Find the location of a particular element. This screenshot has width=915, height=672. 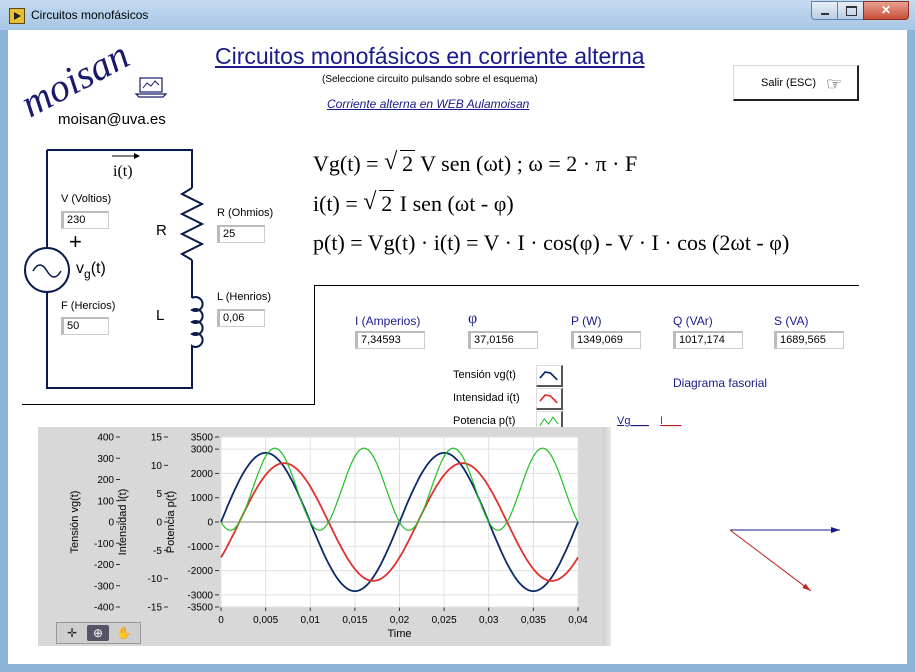

s-result-value: 1689,565 is located at coordinates (809, 340).